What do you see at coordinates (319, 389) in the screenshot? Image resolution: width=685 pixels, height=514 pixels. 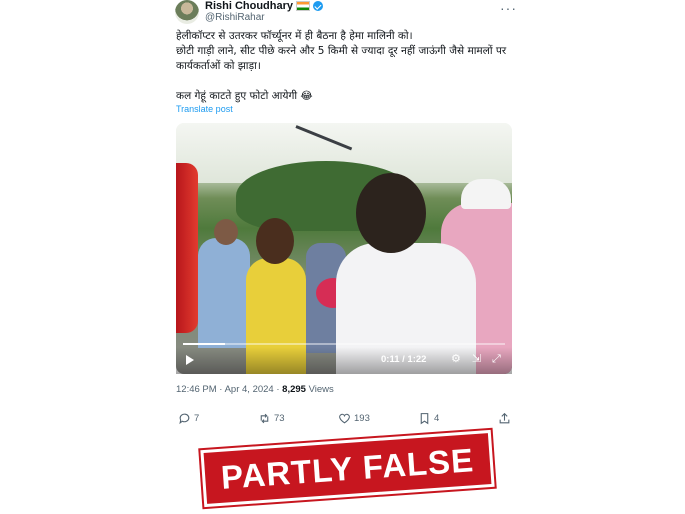 I see `views-label: Views` at bounding box center [319, 389].